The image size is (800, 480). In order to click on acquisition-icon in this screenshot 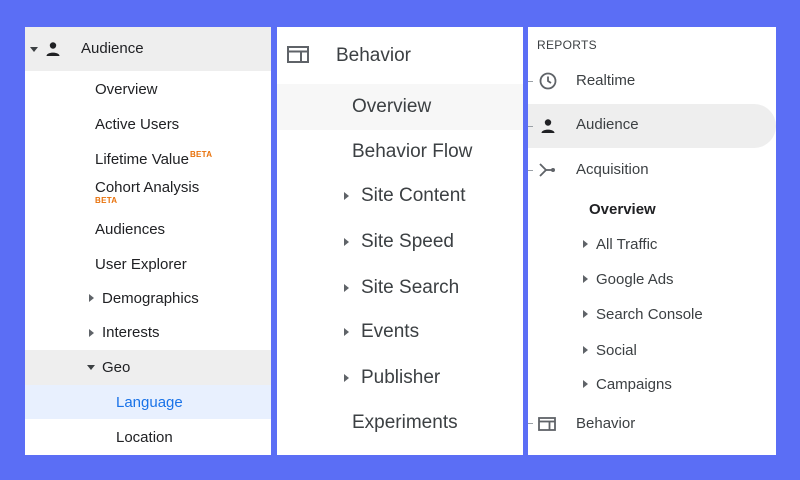, I will do `click(547, 170)`.